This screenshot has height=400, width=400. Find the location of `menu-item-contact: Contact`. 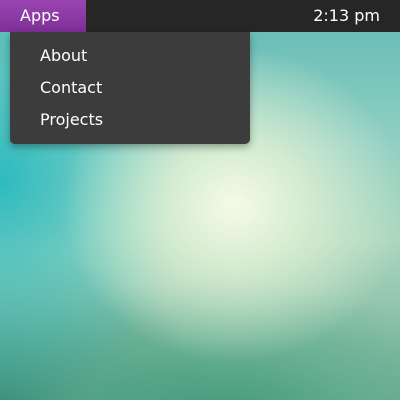

menu-item-contact: Contact is located at coordinates (130, 88).